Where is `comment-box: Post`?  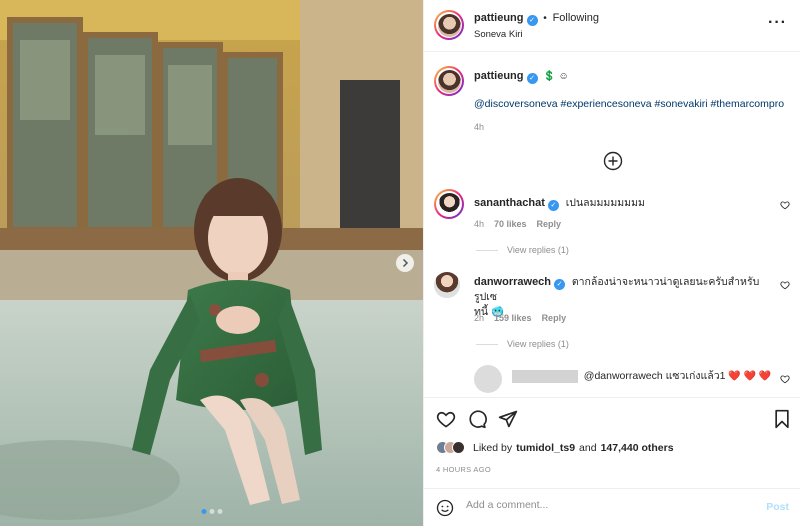
comment-box: Post is located at coordinates (612, 507).